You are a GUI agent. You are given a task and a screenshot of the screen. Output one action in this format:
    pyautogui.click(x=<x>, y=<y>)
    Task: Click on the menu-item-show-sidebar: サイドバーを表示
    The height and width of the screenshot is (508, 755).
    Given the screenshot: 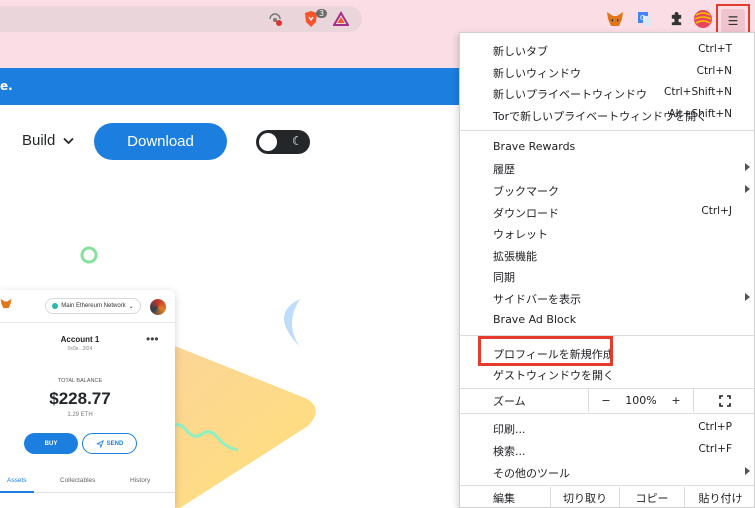 What is the action you would take?
    pyautogui.click(x=607, y=297)
    